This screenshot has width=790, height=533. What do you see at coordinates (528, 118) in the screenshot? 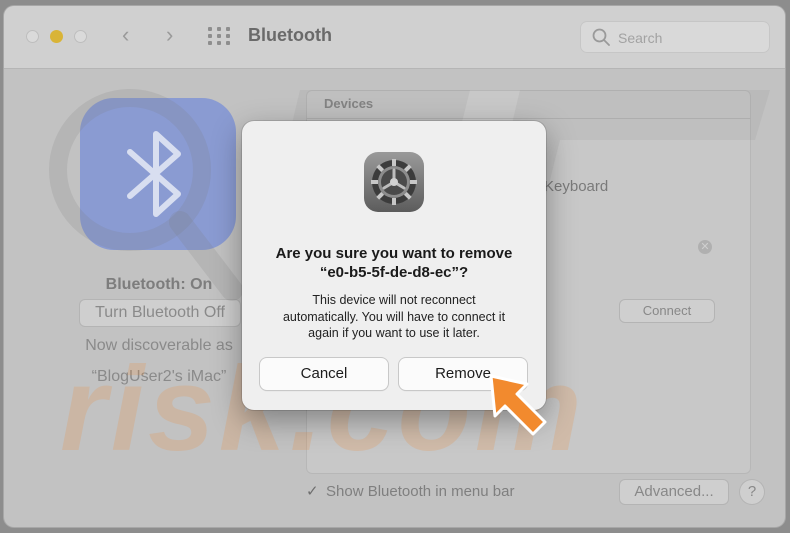
I see `header-divider` at bounding box center [528, 118].